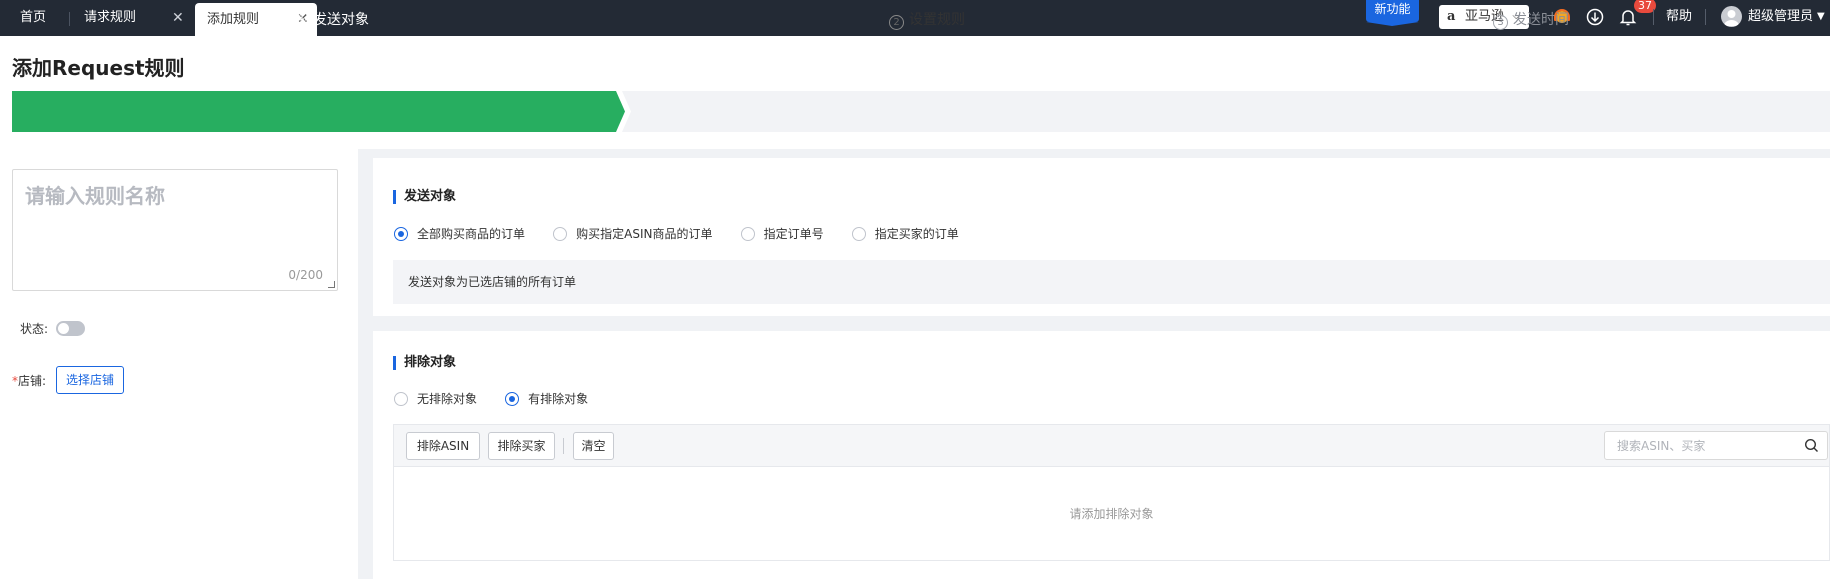 Image resolution: width=1830 pixels, height=579 pixels. What do you see at coordinates (179, 364) in the screenshot?
I see `rule-settings-panel: 请输入规则名称 0/200 状态: *店铺: 选择店铺` at bounding box center [179, 364].